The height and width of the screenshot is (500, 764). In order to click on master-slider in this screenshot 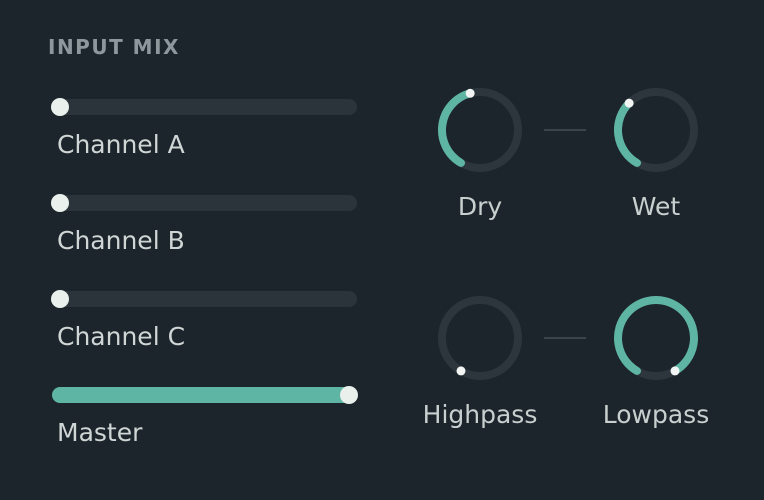, I will do `click(205, 395)`.